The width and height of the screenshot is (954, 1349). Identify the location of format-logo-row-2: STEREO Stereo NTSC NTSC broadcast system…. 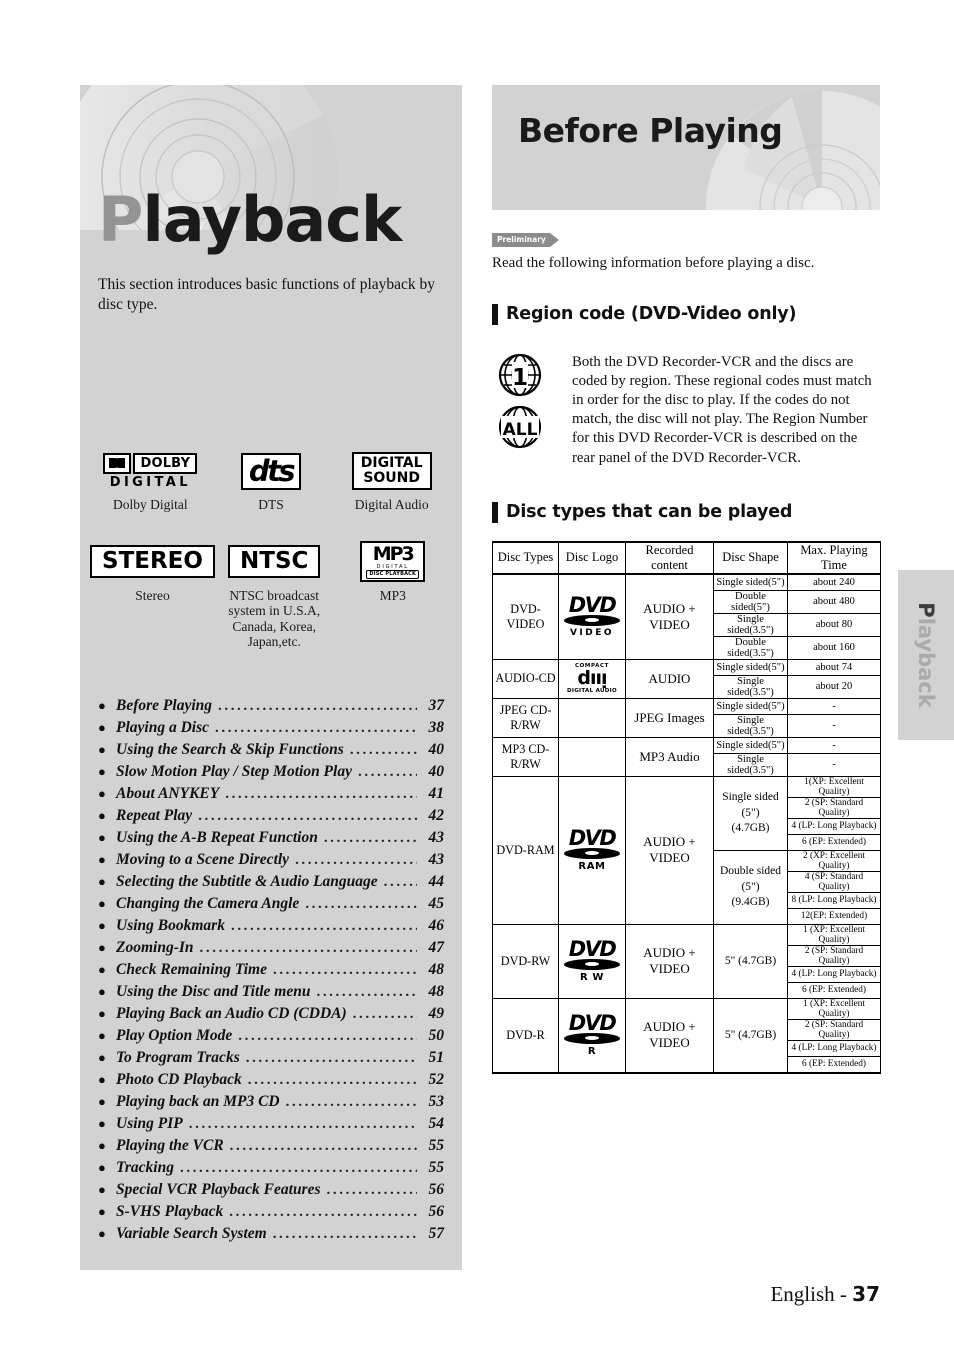
(271, 595).